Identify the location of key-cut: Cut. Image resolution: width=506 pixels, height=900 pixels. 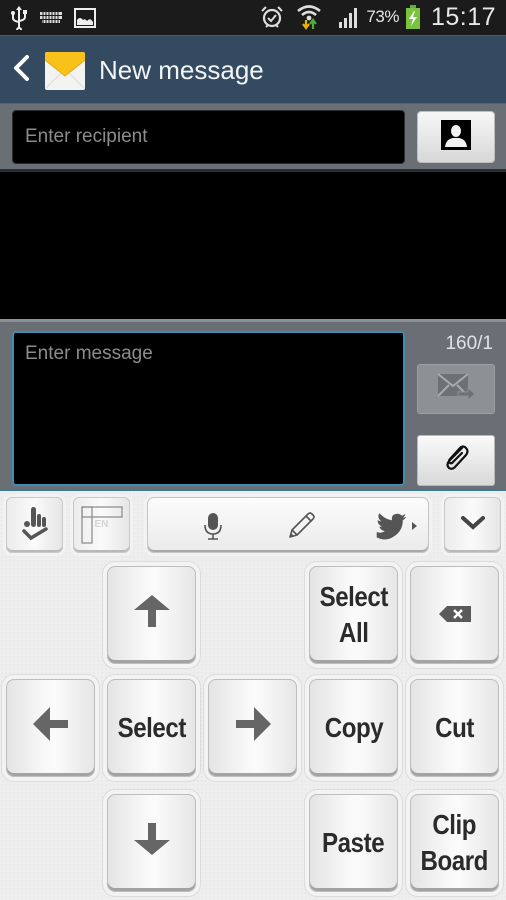
(454, 728).